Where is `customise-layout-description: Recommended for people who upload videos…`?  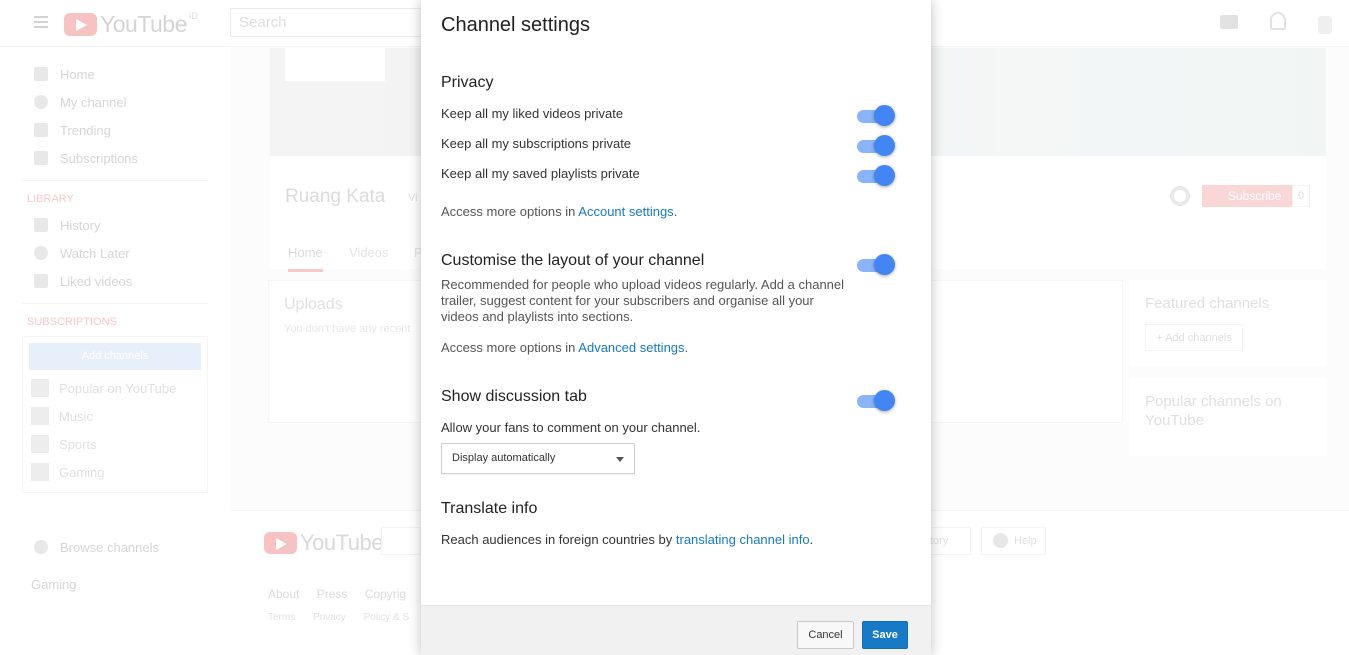 customise-layout-description: Recommended for people who upload videos… is located at coordinates (643, 300).